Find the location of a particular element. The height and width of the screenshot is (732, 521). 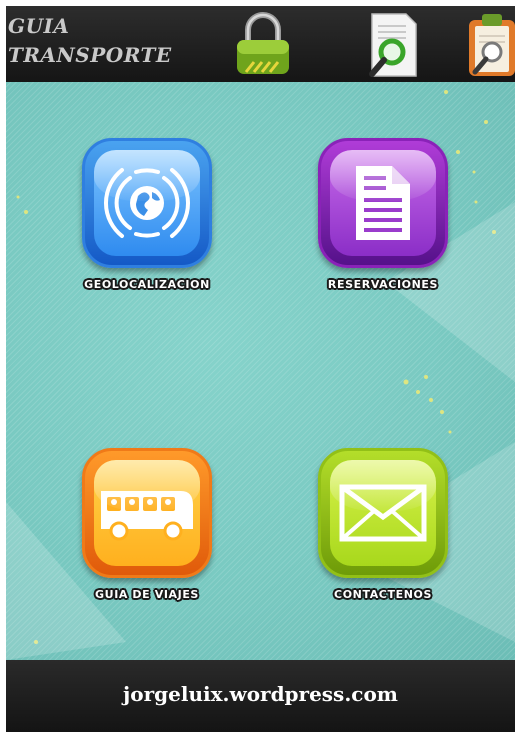

footer-bar: jorgeluix.wordpress.com is located at coordinates (260, 696).